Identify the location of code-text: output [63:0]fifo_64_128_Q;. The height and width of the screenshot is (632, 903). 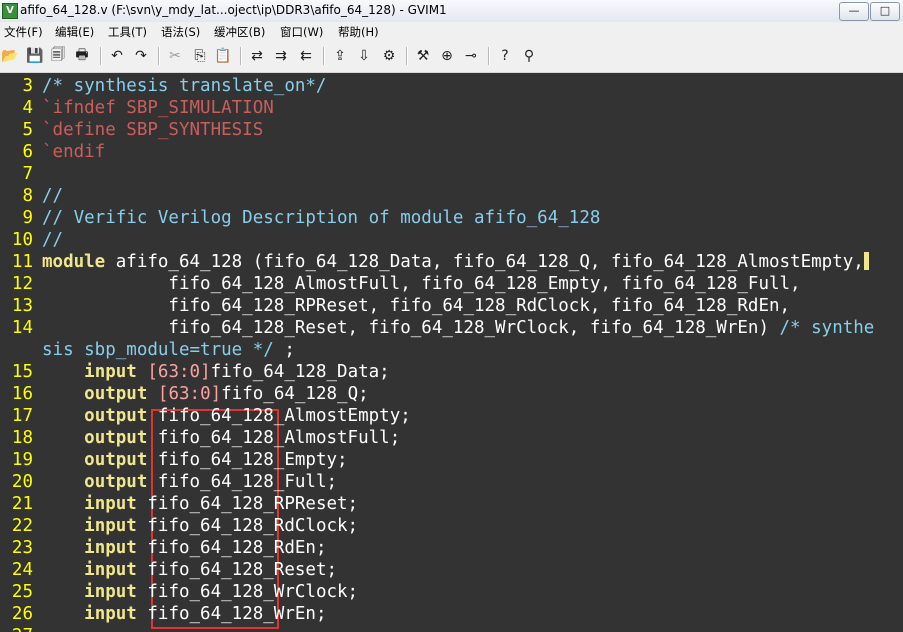
(205, 394).